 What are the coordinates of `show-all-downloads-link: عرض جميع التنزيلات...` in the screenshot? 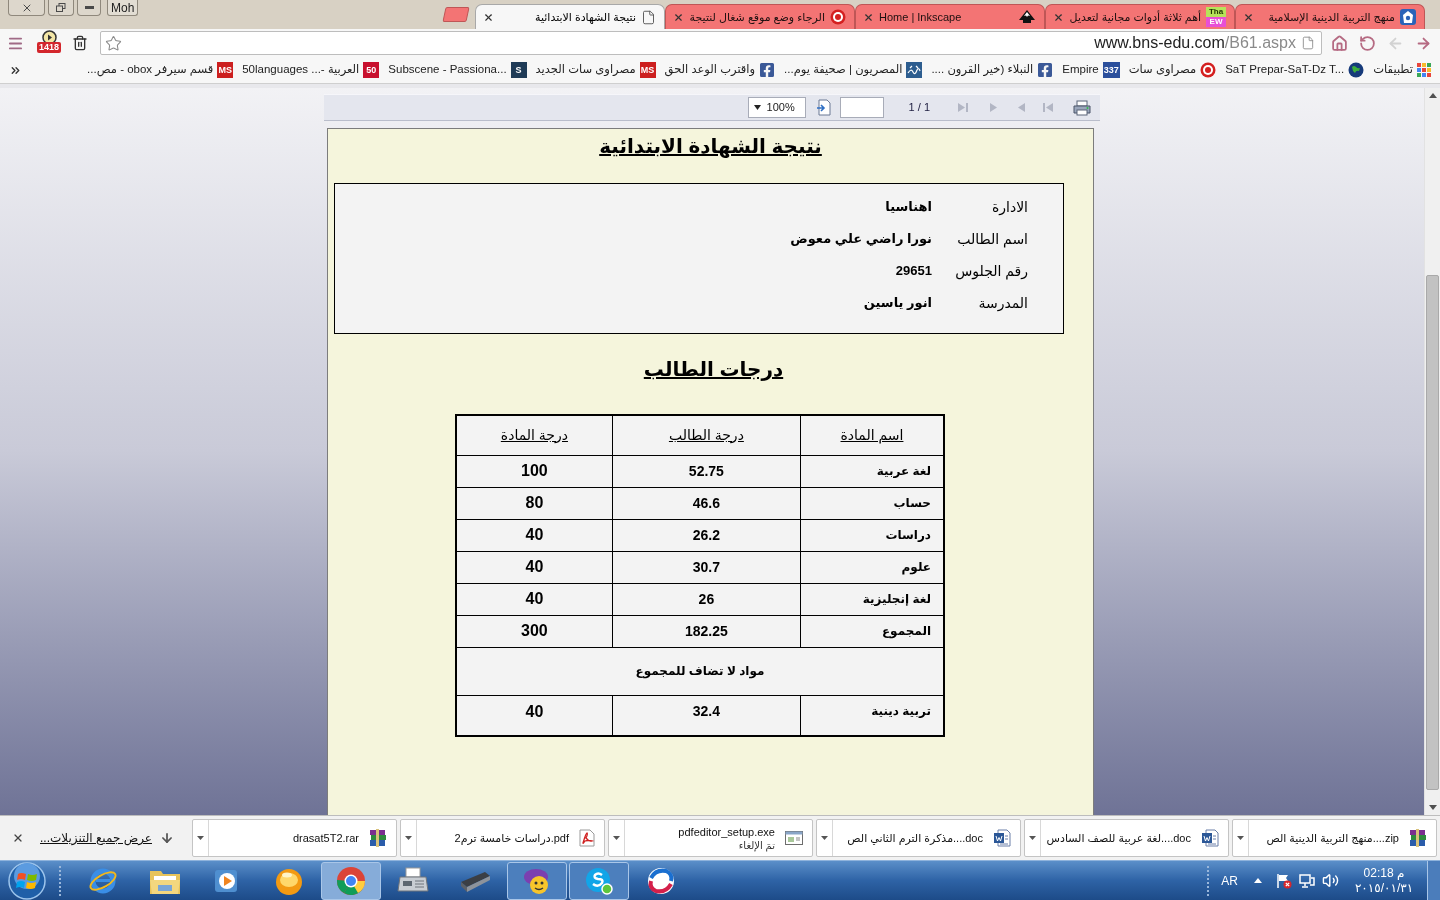 It's located at (96, 838).